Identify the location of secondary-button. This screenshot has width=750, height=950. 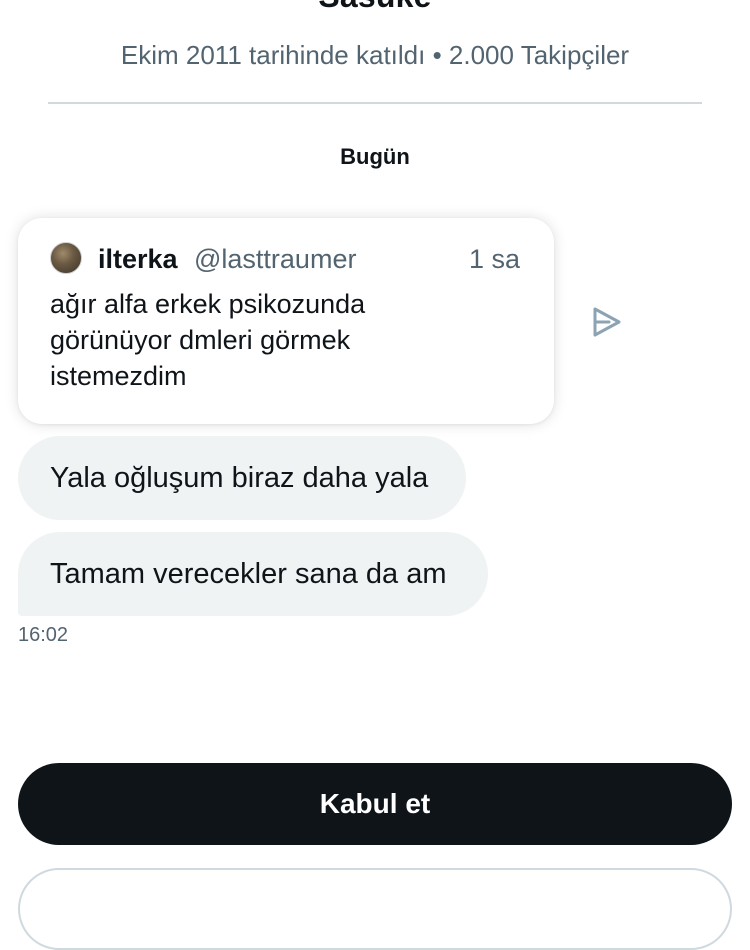
(375, 909).